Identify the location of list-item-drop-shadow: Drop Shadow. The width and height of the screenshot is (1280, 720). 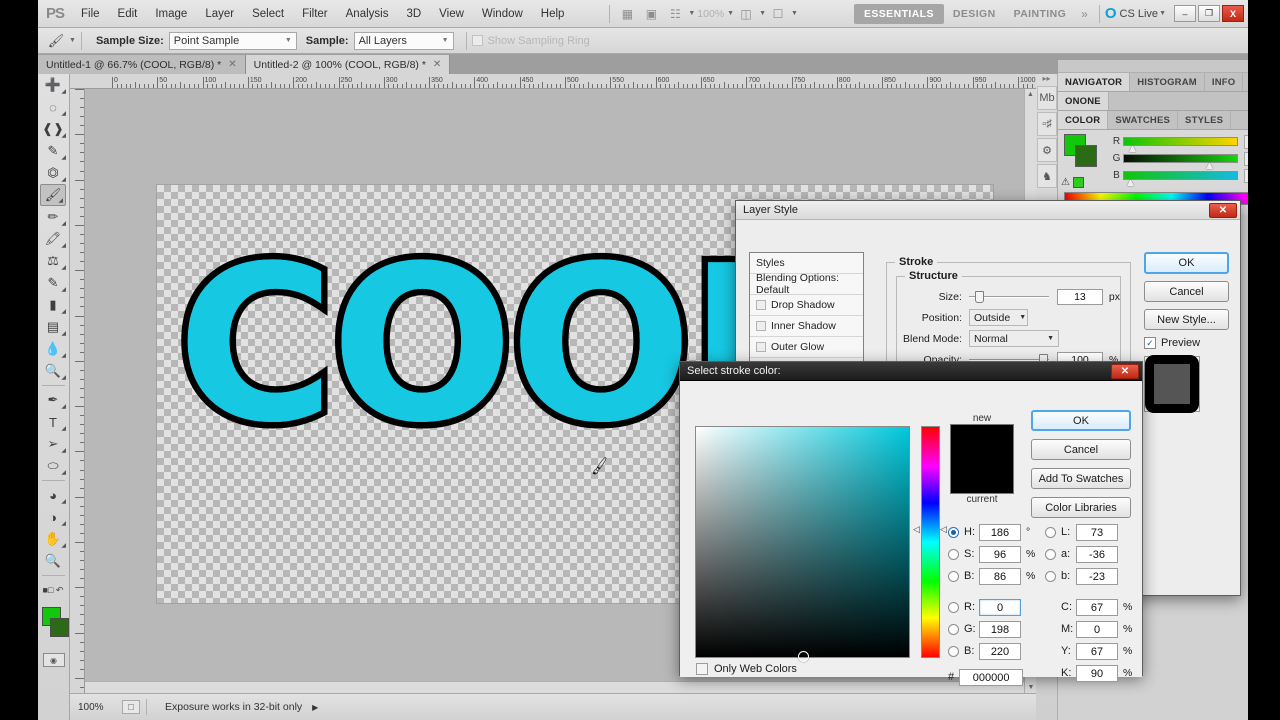
(806, 305).